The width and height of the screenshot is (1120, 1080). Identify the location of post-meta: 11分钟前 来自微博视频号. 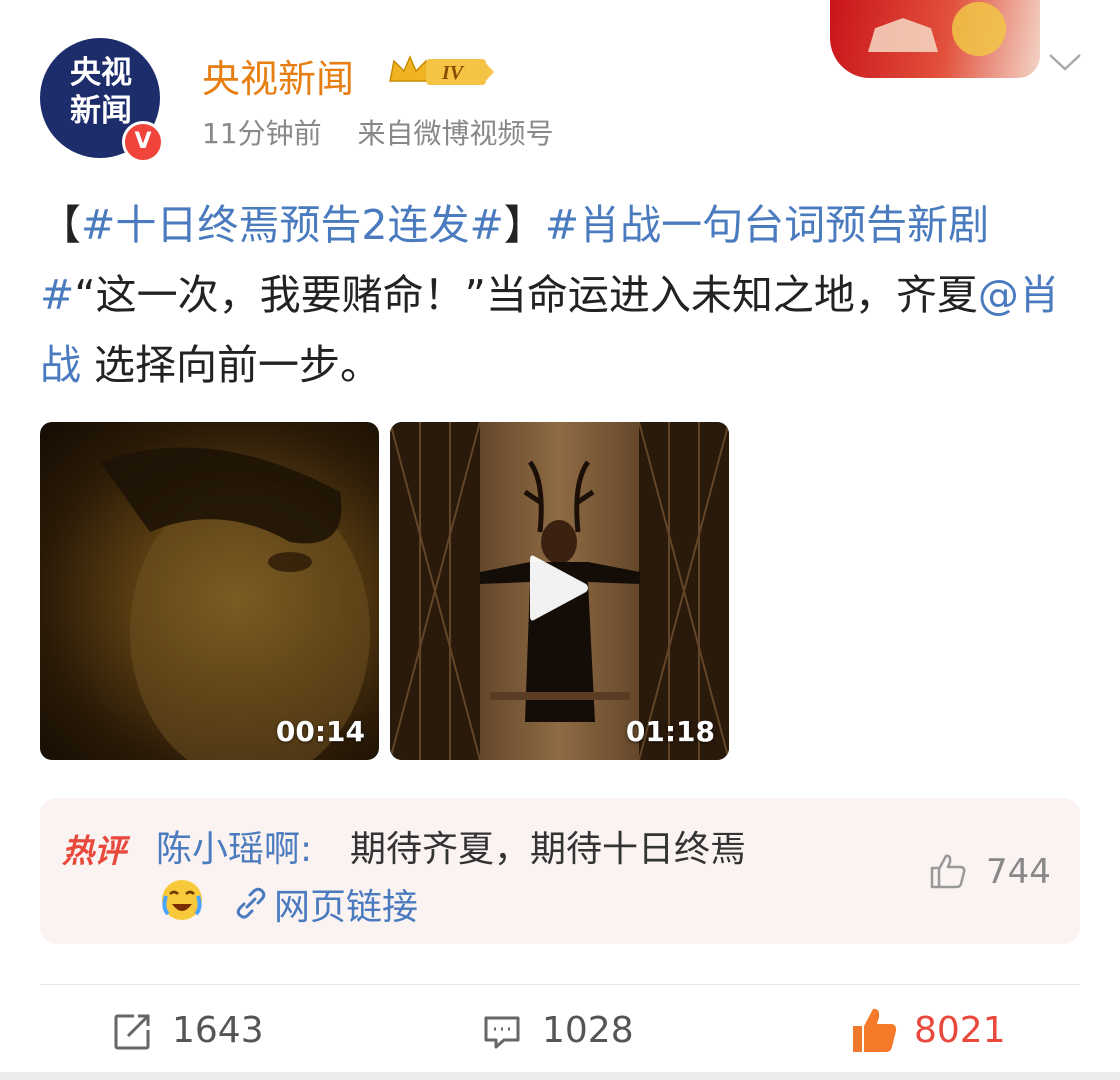
(377, 132).